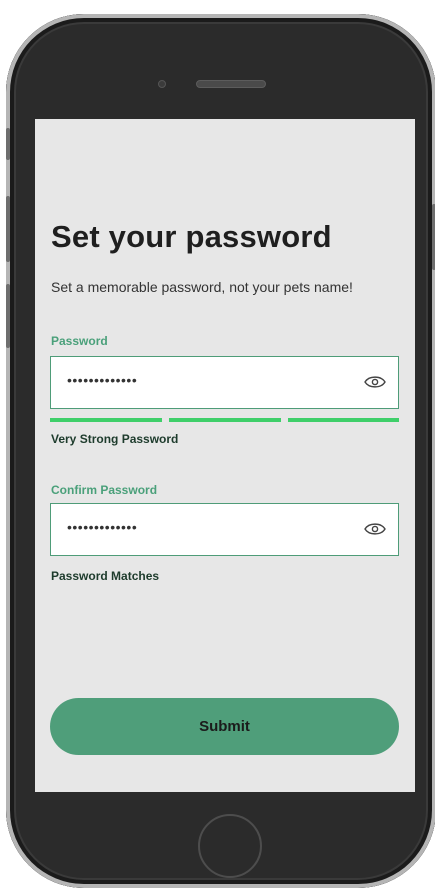 This screenshot has height=892, width=435. What do you see at coordinates (224, 382) in the screenshot?
I see `password-field: •••••••••••••` at bounding box center [224, 382].